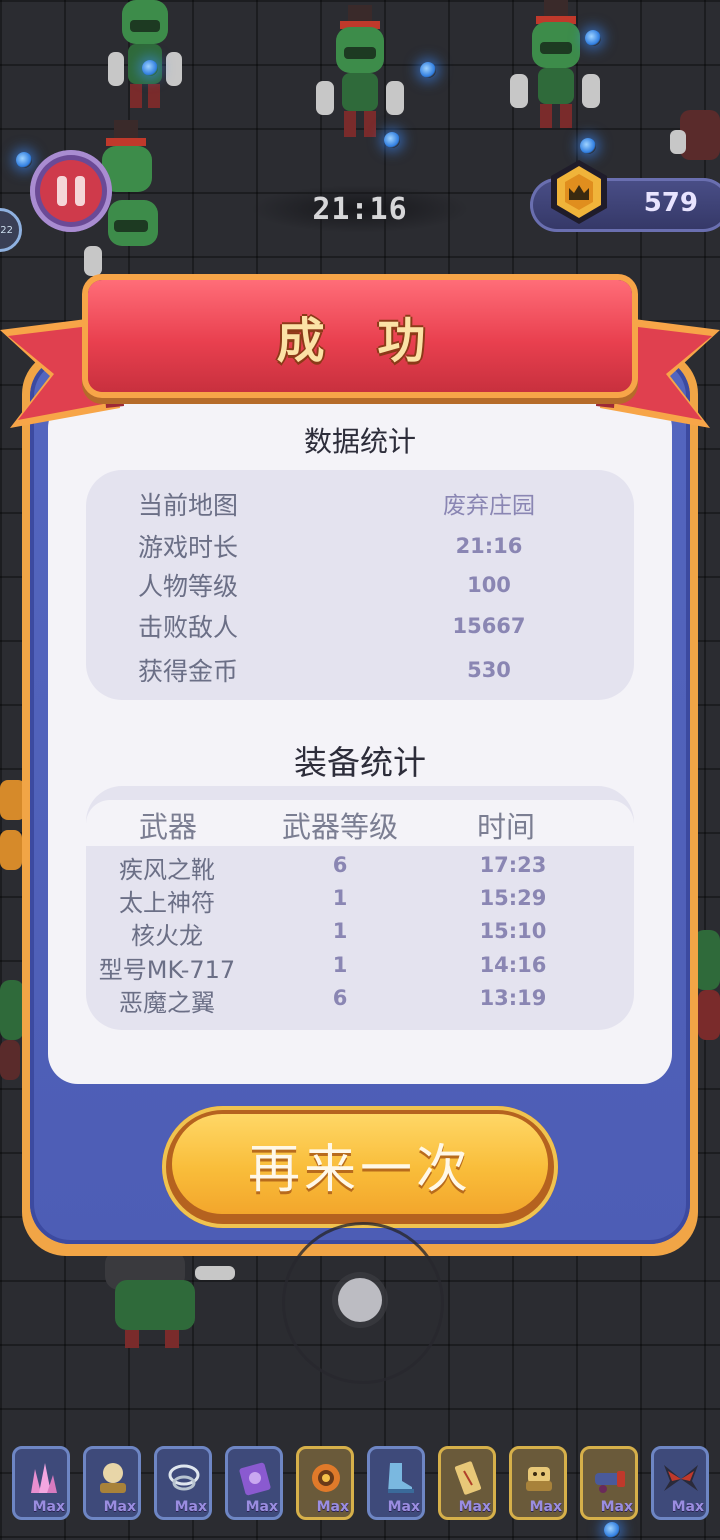 This screenshot has height=1540, width=720. I want to click on coin-count: 579, so click(670, 203).